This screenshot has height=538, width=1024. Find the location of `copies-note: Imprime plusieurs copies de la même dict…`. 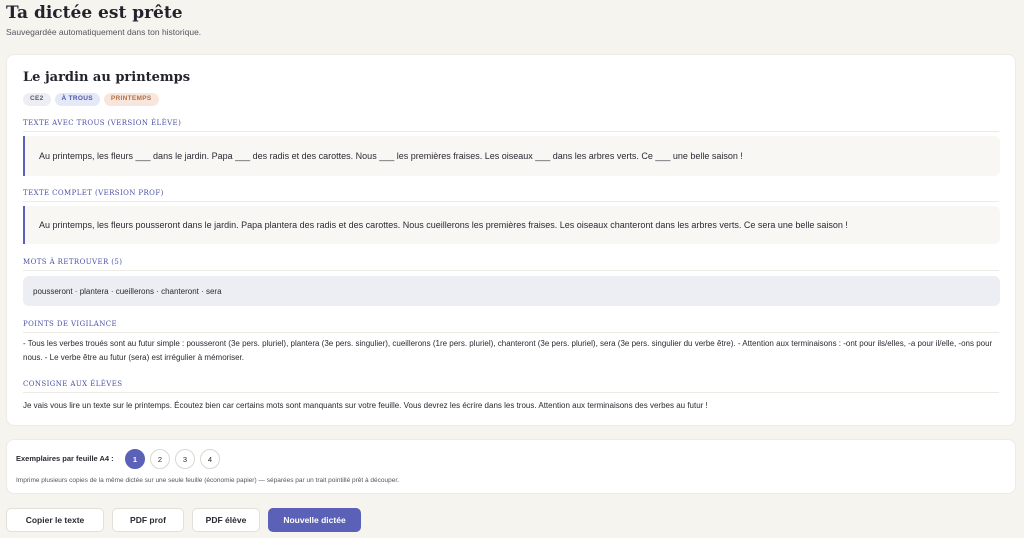

copies-note: Imprime plusieurs copies de la même dict… is located at coordinates (207, 480).